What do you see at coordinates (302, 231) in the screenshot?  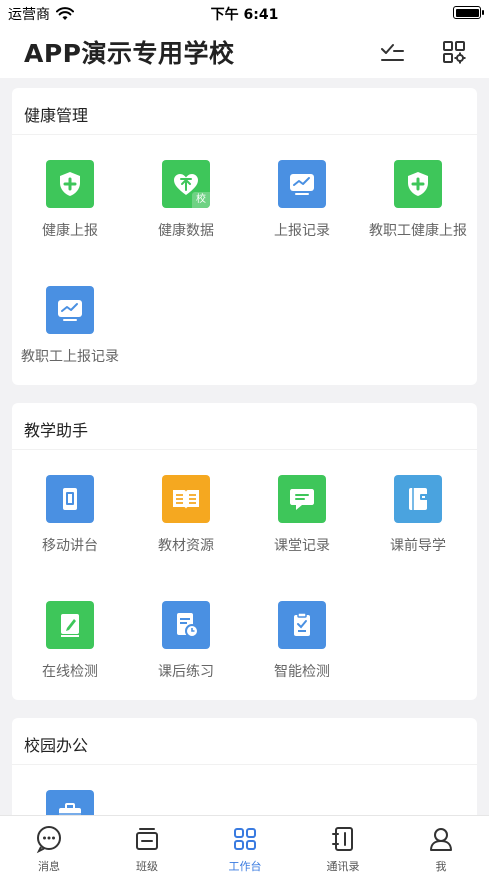 I see `tile-label: 上报记录` at bounding box center [302, 231].